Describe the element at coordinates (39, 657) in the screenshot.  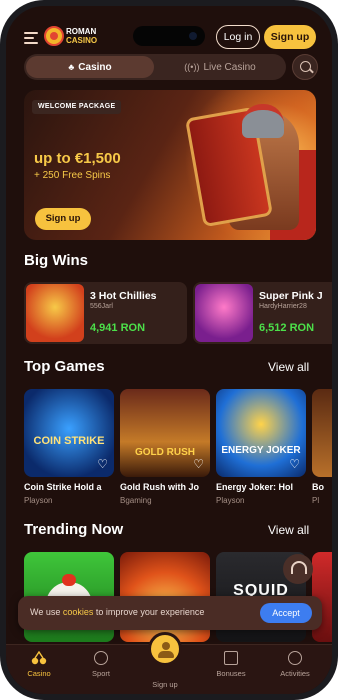
I see `cherries-icon` at that location.